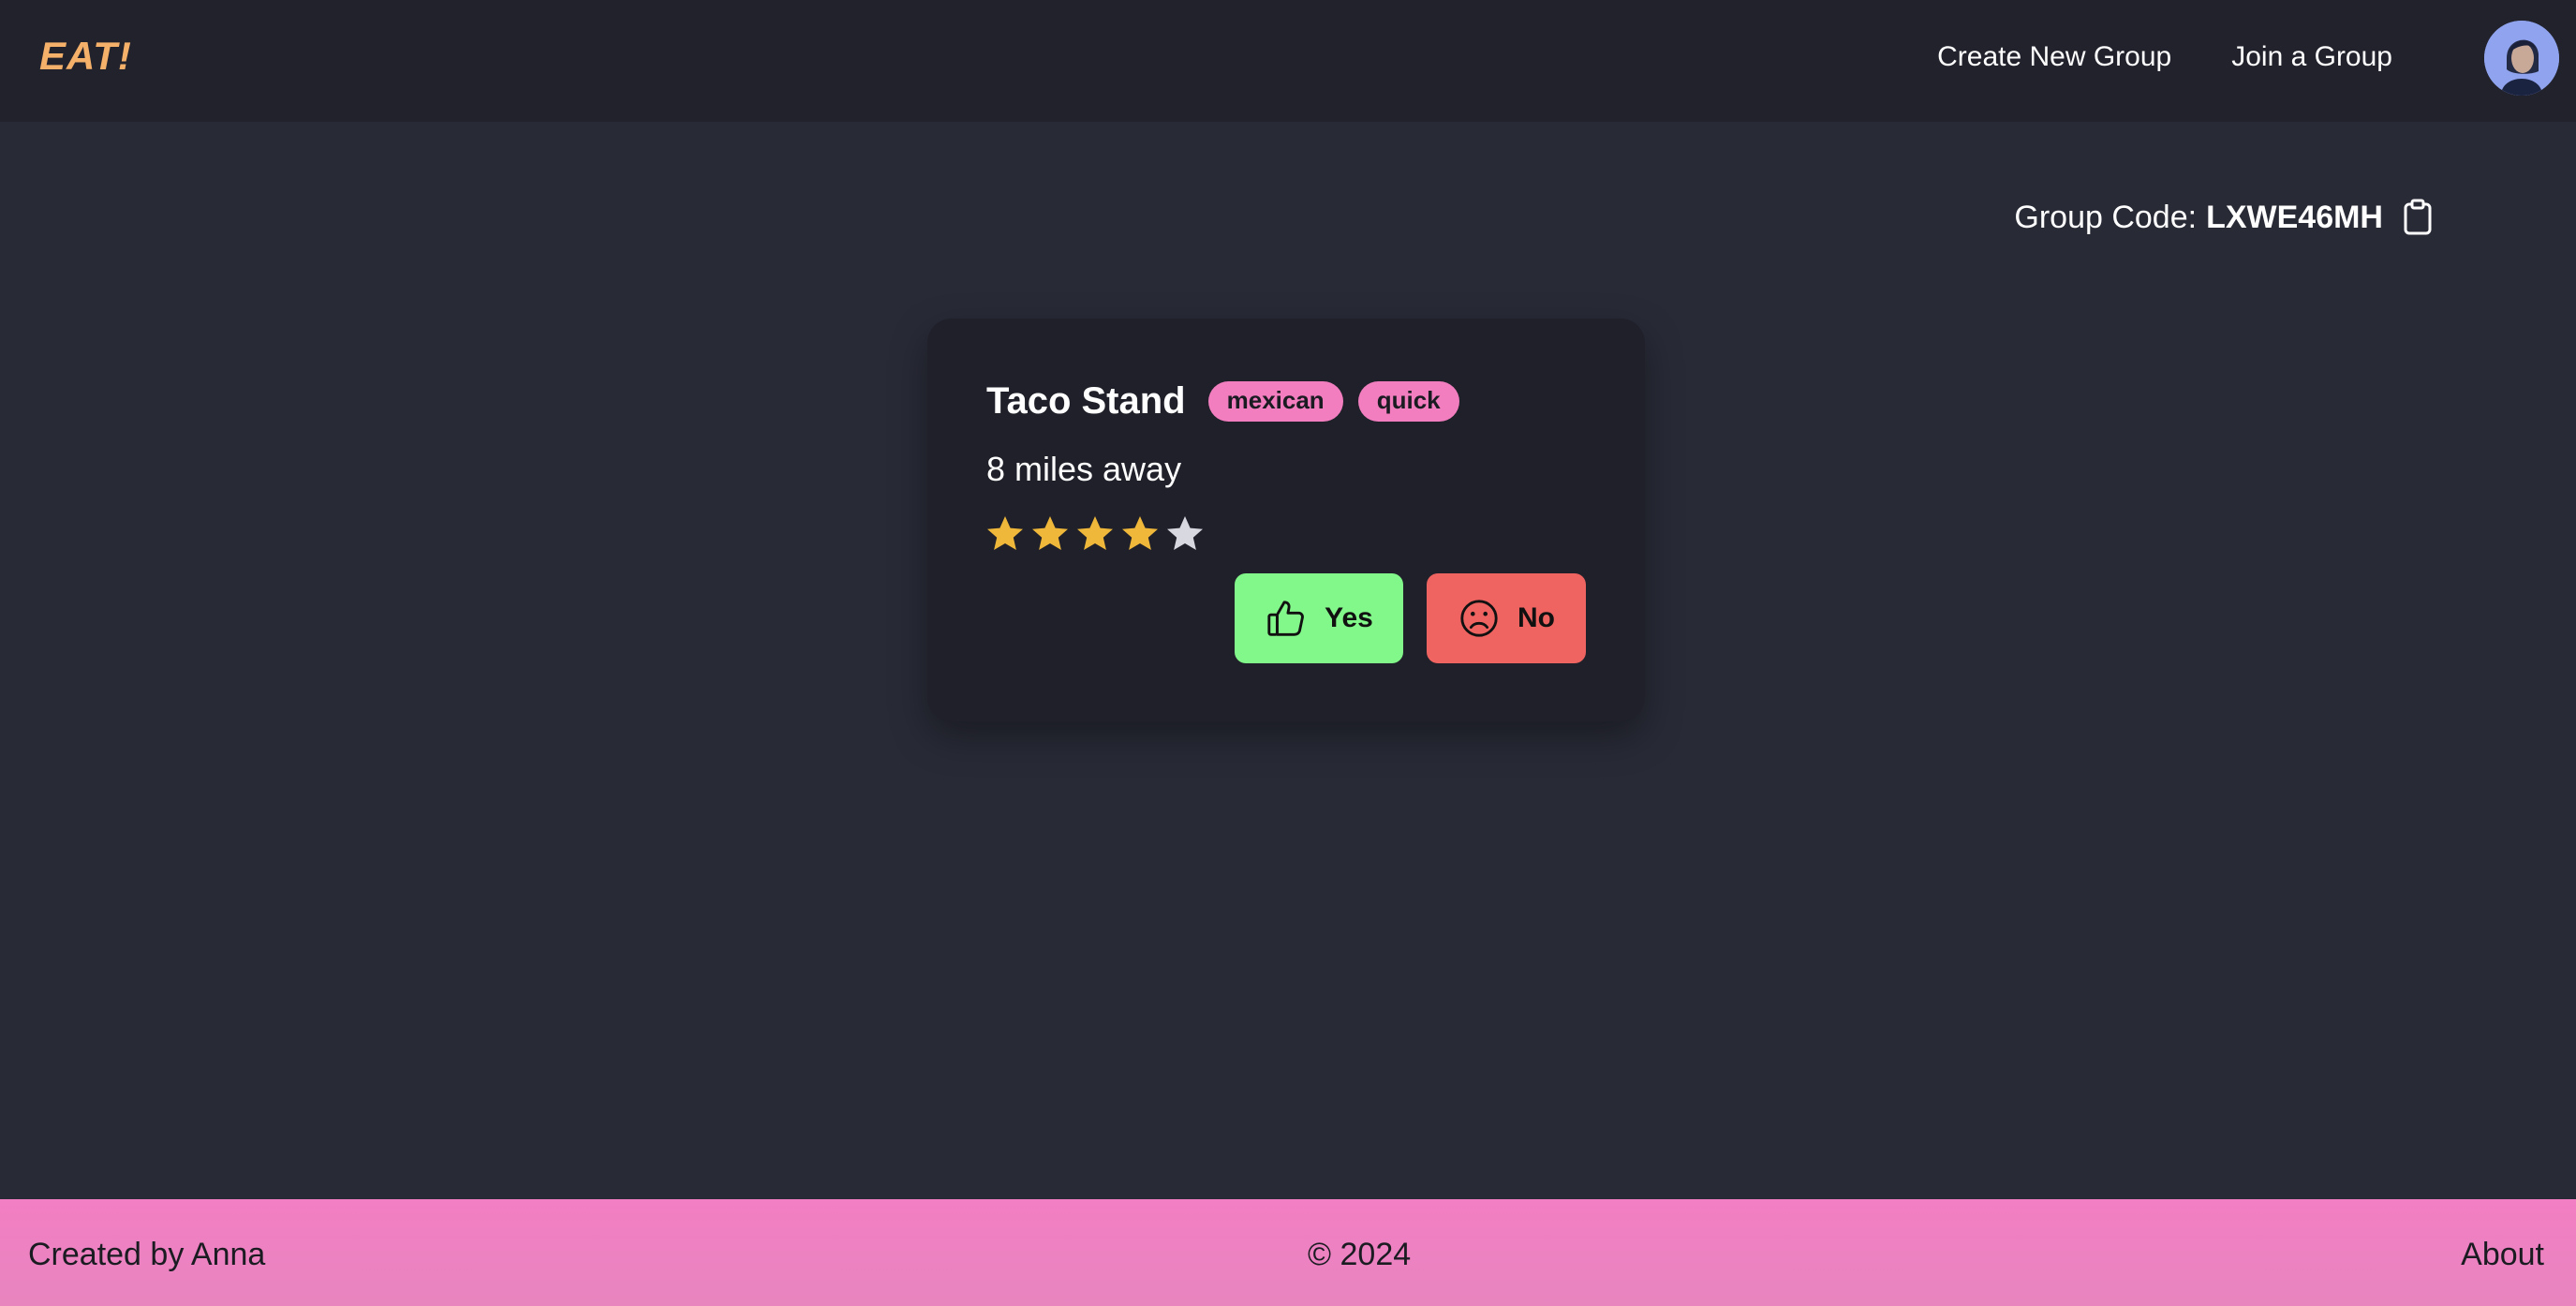  I want to click on nav-links: Create New Group Join a Group, so click(2165, 57).